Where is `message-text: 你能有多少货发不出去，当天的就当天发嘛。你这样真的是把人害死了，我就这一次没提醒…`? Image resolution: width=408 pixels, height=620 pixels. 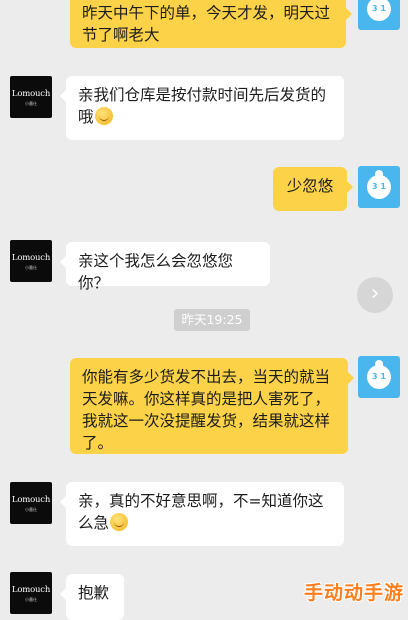 message-text: 你能有多少货发不出去，当天的就当天发嘛。你这样真的是把人害死了，我就这一次没提醒… is located at coordinates (206, 410).